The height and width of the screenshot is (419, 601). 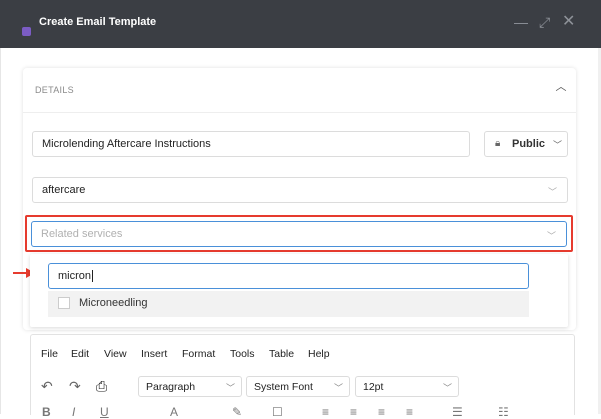 I want to click on window-title: Create Email Template, so click(x=98, y=22).